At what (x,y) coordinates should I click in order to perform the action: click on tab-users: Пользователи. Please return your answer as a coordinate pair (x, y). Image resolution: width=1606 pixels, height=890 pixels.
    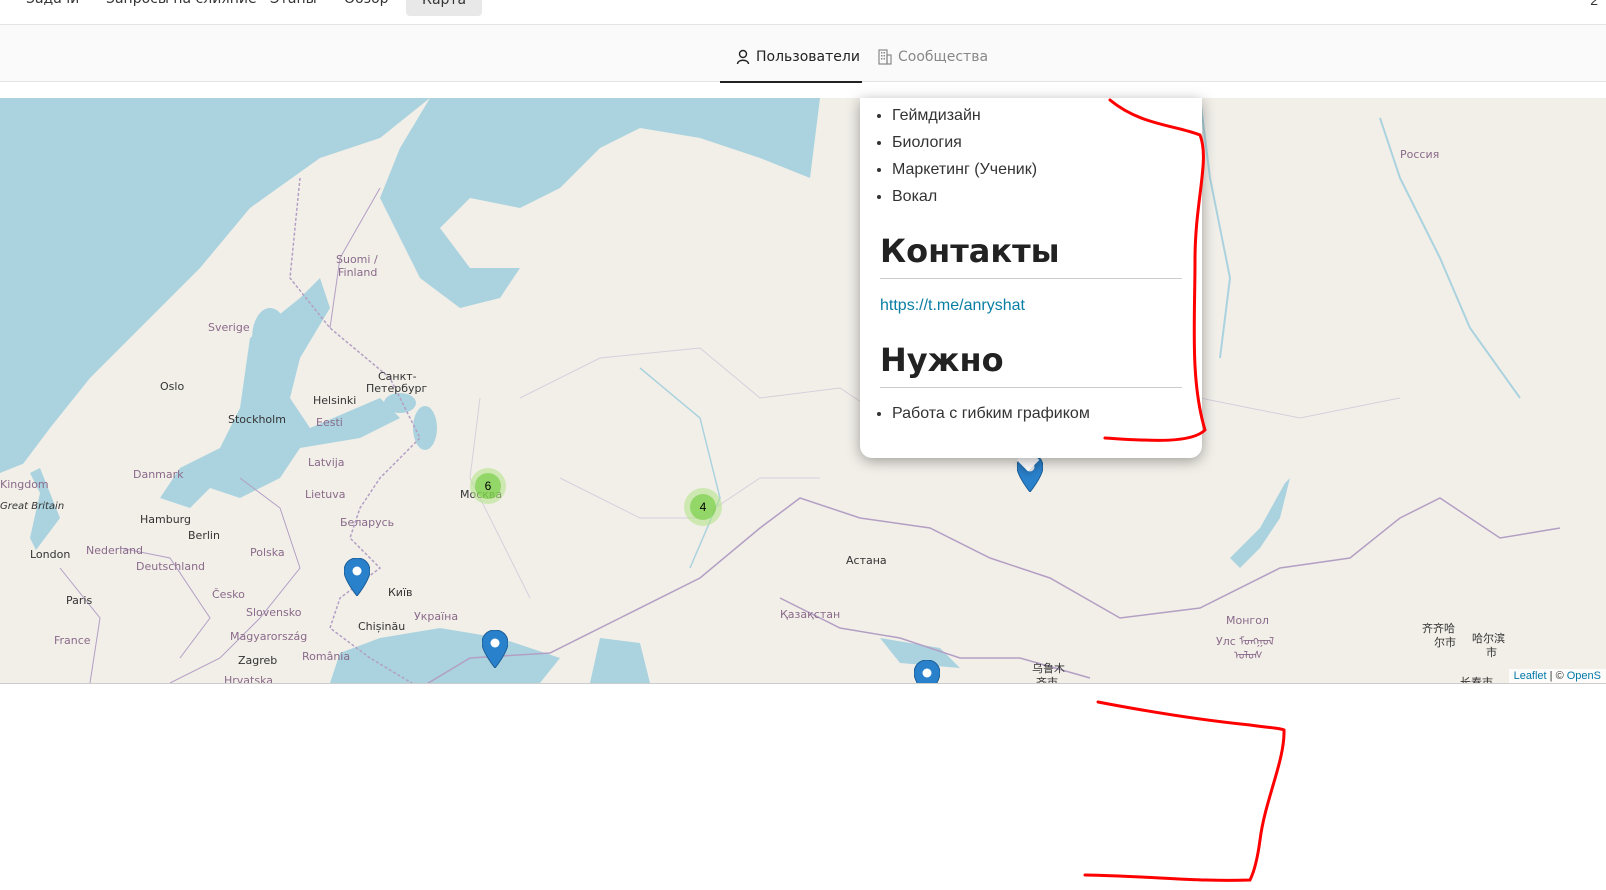
    Looking at the image, I should click on (791, 66).